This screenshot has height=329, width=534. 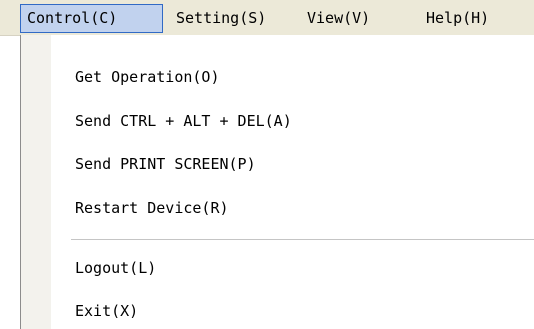 What do you see at coordinates (292, 268) in the screenshot?
I see `menu-item-logout: Logout(L)` at bounding box center [292, 268].